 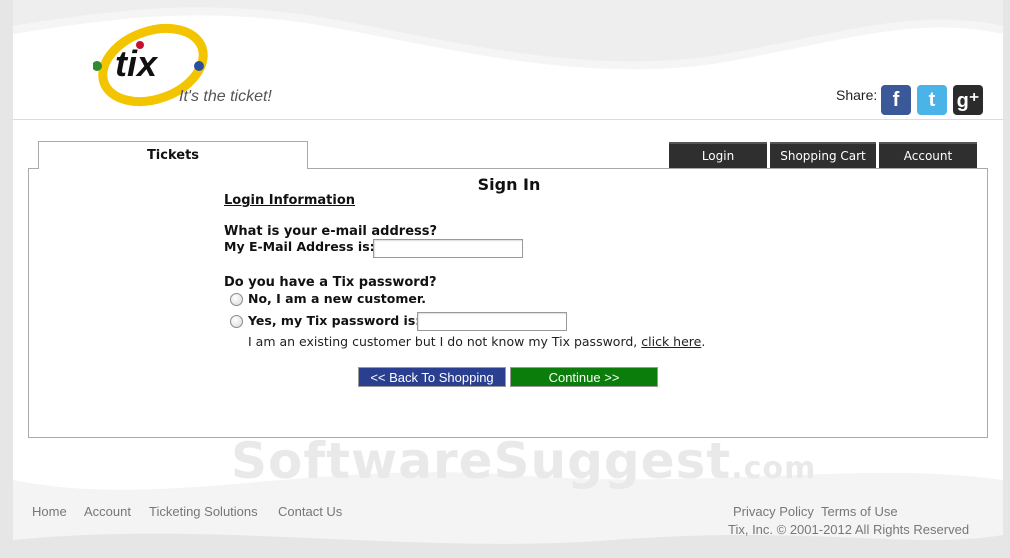 I want to click on svg-text: tix, so click(x=137, y=63).